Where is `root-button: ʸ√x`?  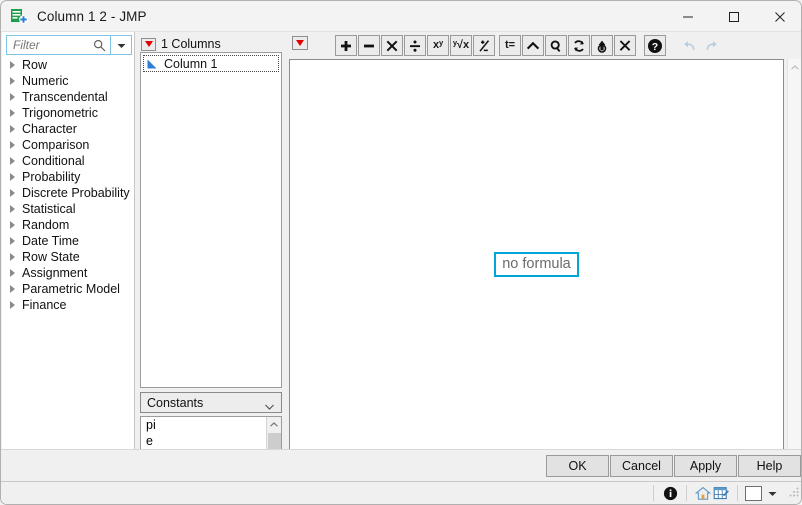
root-button: ʸ√x is located at coordinates (461, 45).